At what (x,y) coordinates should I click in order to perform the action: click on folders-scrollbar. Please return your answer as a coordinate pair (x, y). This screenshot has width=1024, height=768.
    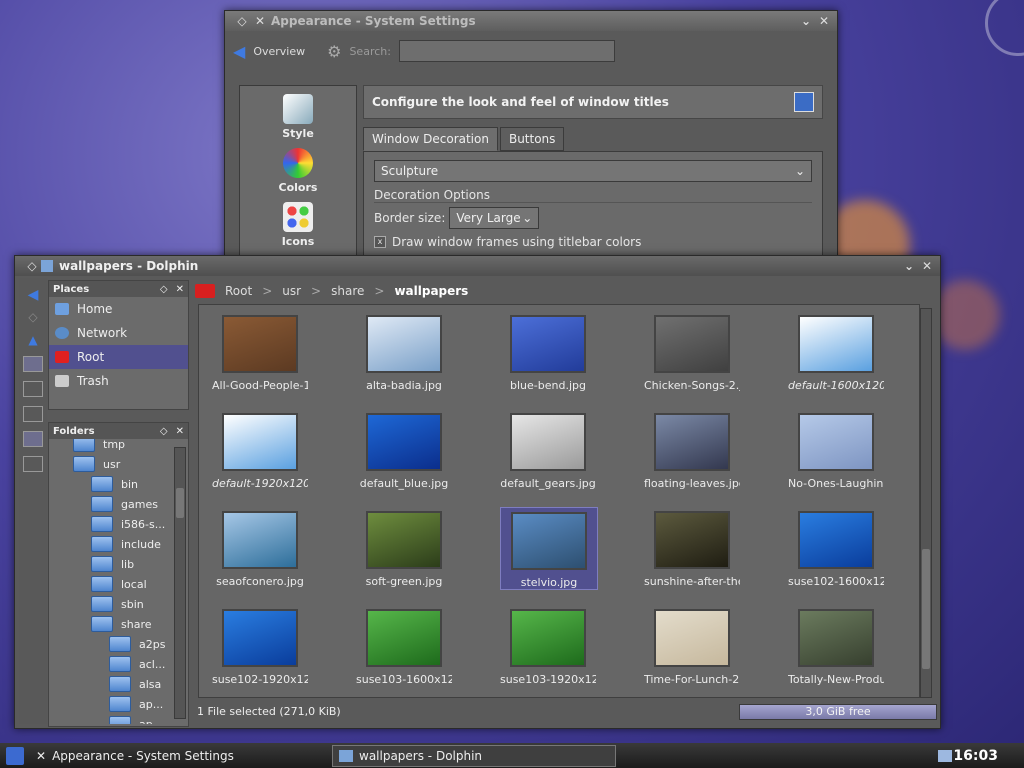
    Looking at the image, I should click on (180, 583).